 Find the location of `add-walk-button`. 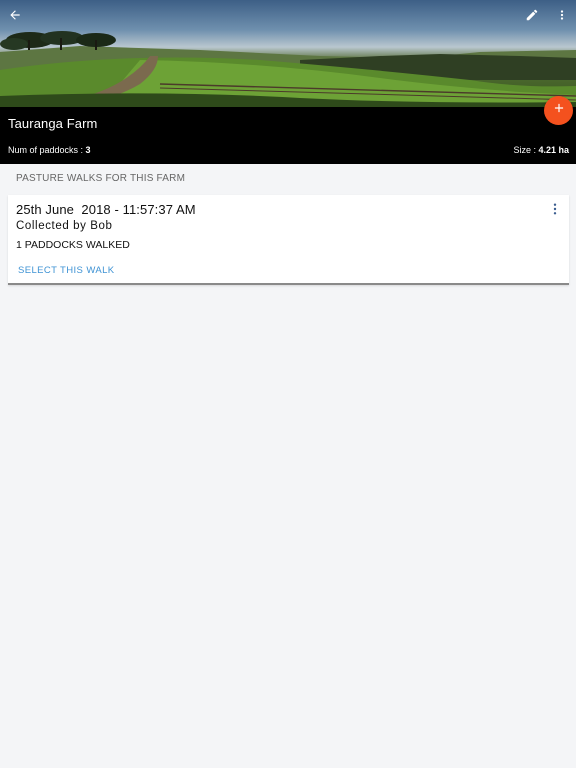

add-walk-button is located at coordinates (558, 110).